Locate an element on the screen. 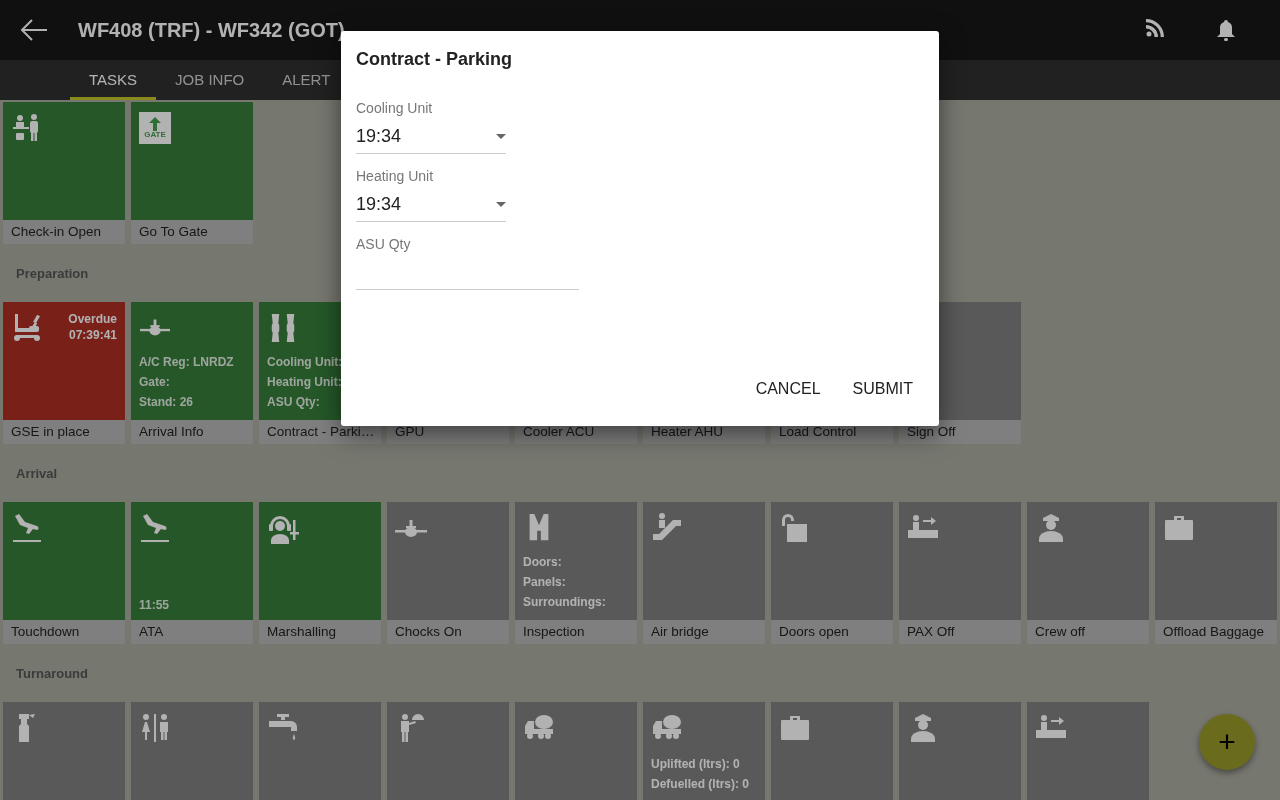 The height and width of the screenshot is (800, 1280). tile-label: Arrival Info is located at coordinates (192, 432).